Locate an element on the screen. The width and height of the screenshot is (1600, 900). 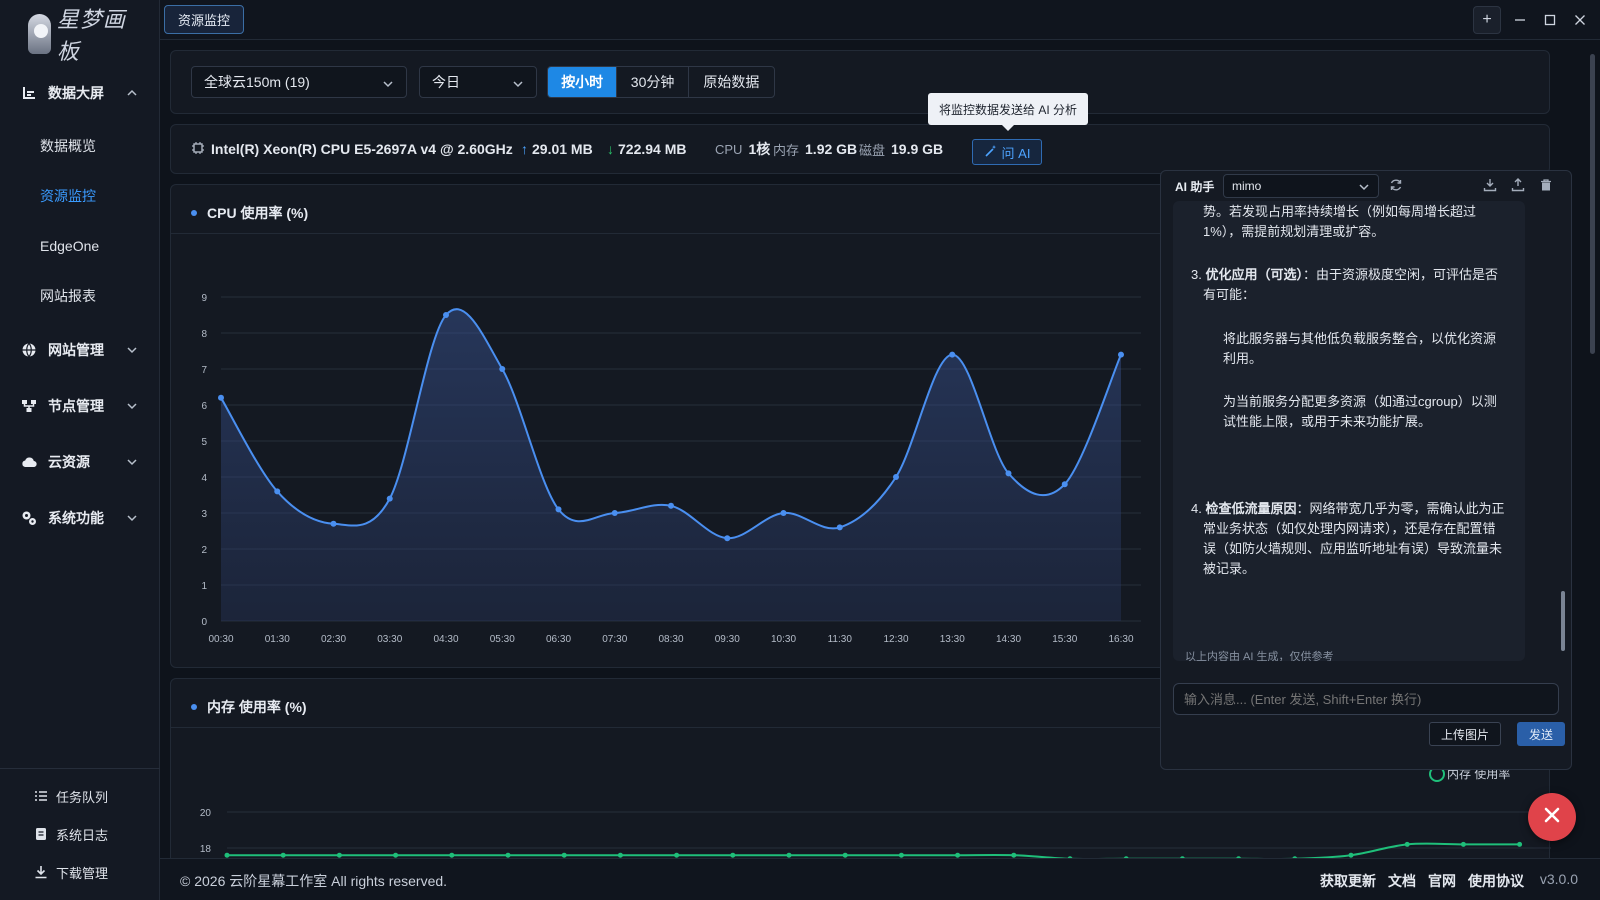
y-tick-label: 9 is located at coordinates (204, 298).